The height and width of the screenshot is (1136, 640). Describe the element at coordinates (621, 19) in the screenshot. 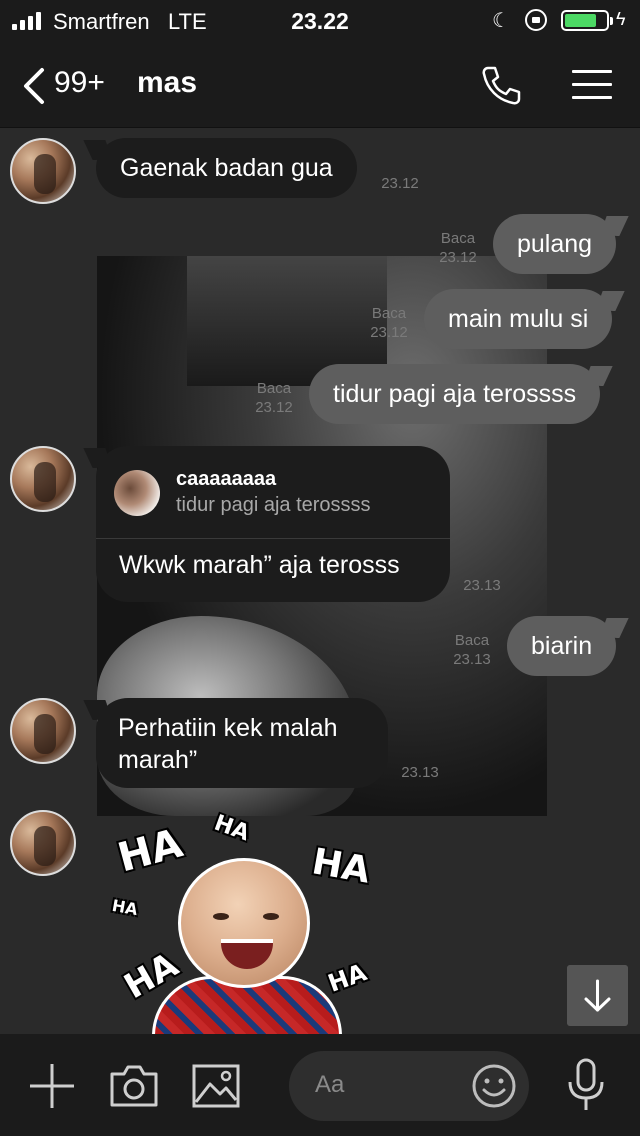

I see `charging-icon: ϟ` at that location.